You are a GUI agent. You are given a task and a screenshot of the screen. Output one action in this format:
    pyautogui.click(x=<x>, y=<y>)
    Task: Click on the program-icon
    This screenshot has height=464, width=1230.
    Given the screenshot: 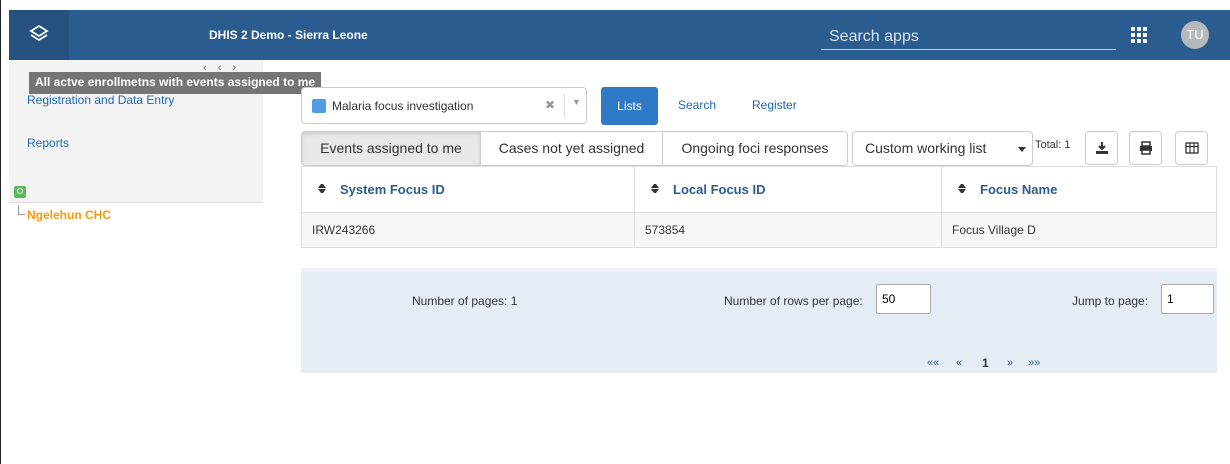 What is the action you would take?
    pyautogui.click(x=319, y=106)
    